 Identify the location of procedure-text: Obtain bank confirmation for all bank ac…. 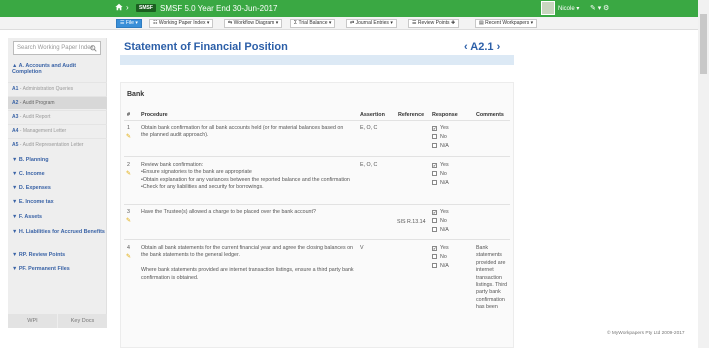
(242, 132).